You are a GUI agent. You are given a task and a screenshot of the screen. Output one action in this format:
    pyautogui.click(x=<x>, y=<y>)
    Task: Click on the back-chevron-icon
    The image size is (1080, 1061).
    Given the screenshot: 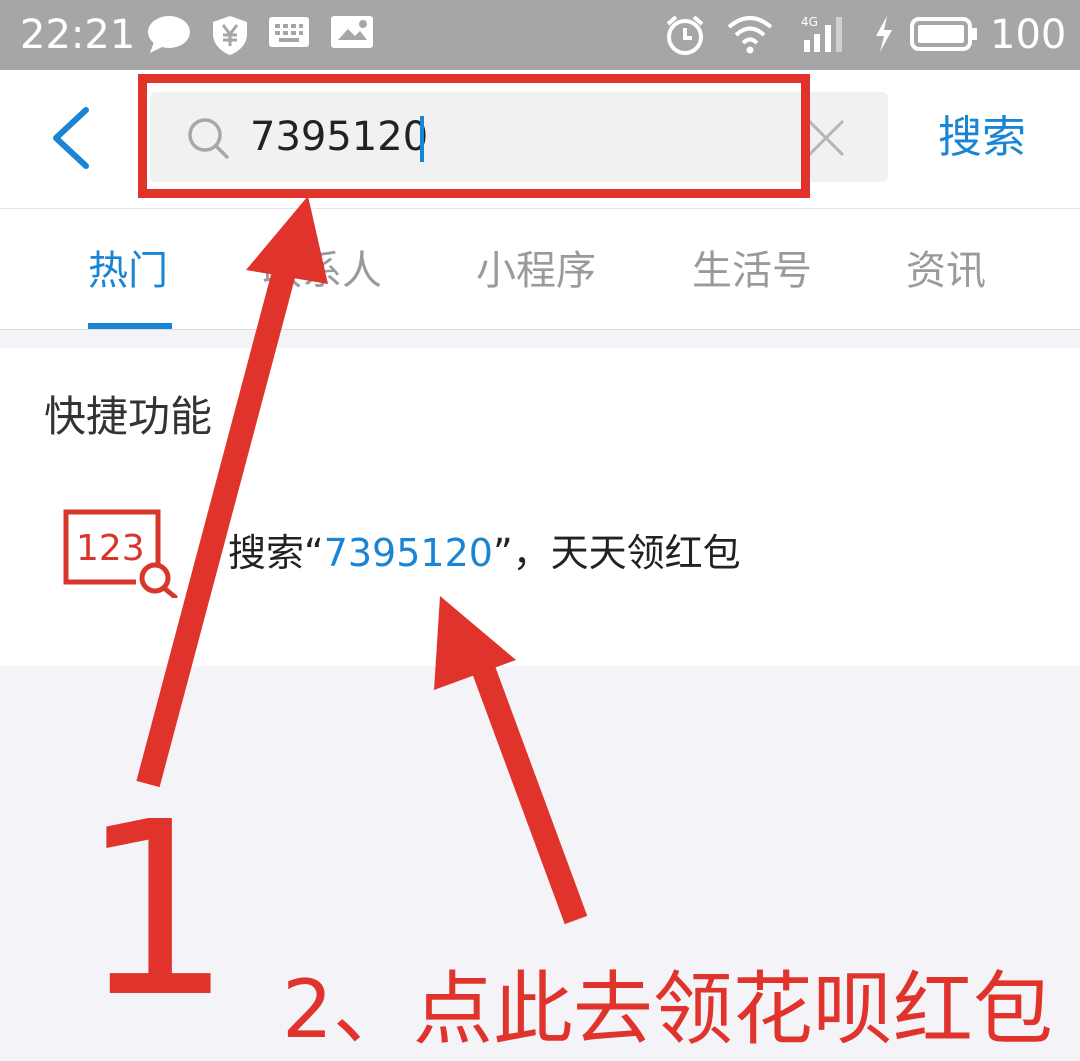 What is the action you would take?
    pyautogui.click(x=71, y=138)
    